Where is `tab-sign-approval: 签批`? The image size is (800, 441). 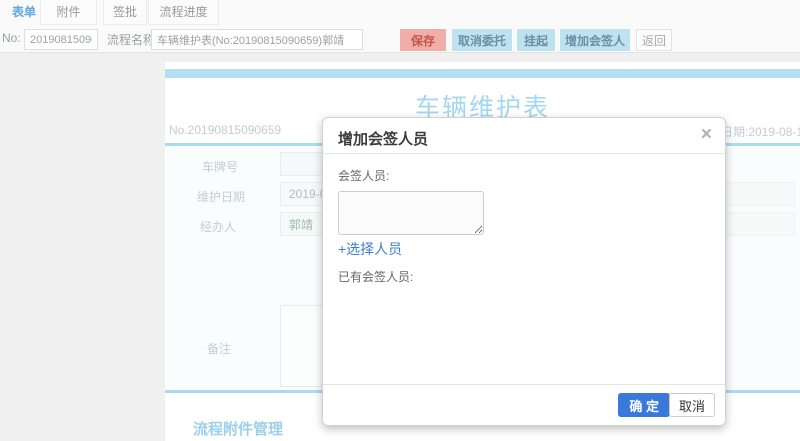
tab-sign-approval: 签批 is located at coordinates (125, 12).